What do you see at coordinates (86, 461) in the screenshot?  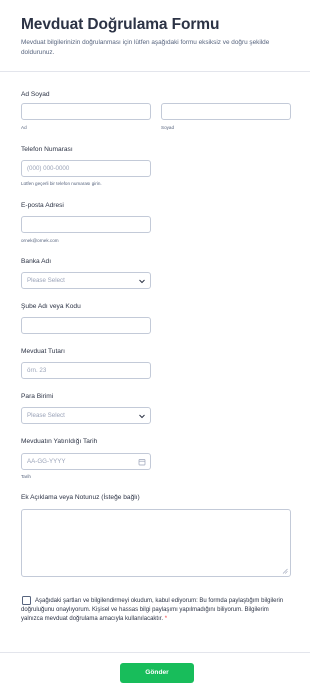 I see `date-input: AA-GG-YYYY` at bounding box center [86, 461].